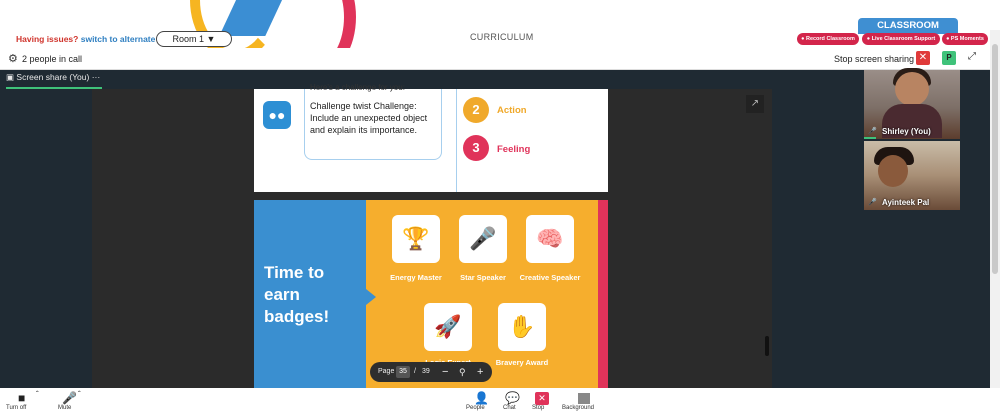 The image size is (1000, 413). I want to click on record-label: Record Classroom, so click(830, 39).